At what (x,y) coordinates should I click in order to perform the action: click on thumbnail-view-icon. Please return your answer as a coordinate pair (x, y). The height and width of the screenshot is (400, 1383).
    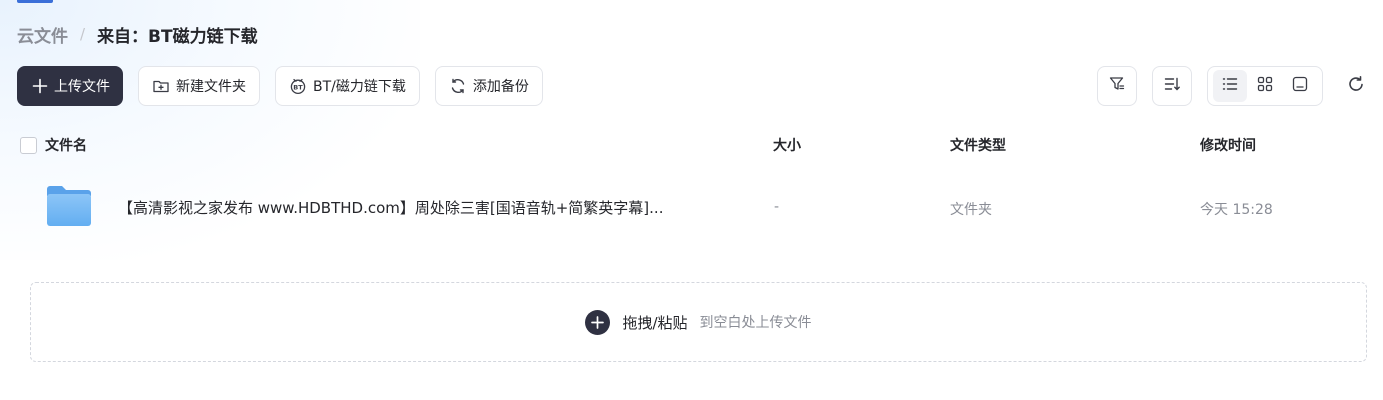
    Looking at the image, I should click on (1300, 86).